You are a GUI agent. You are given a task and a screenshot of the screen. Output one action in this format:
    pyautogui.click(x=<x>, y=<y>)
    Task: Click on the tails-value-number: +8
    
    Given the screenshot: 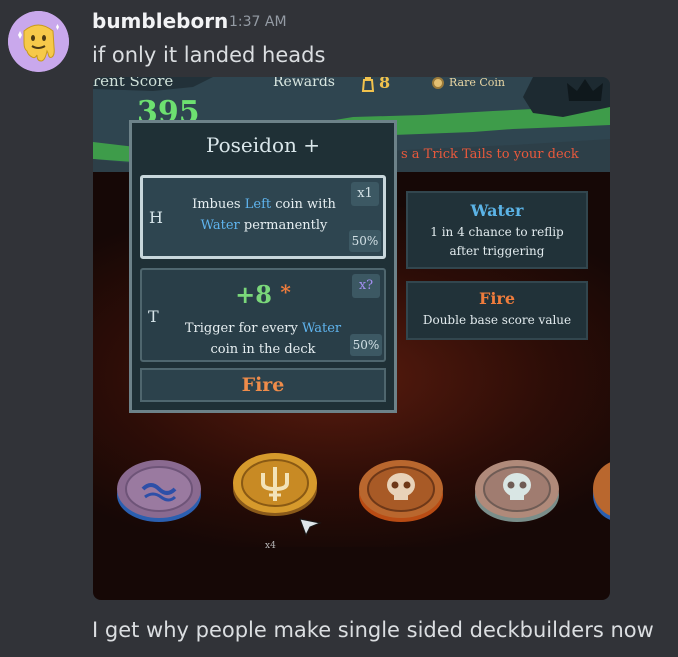 What is the action you would take?
    pyautogui.click(x=253, y=294)
    